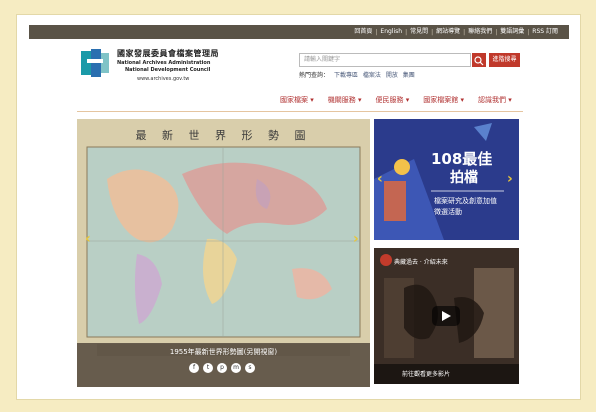 The width and height of the screenshot is (596, 412). What do you see at coordinates (510, 179) in the screenshot?
I see `promo-next-arrow: ›` at bounding box center [510, 179].